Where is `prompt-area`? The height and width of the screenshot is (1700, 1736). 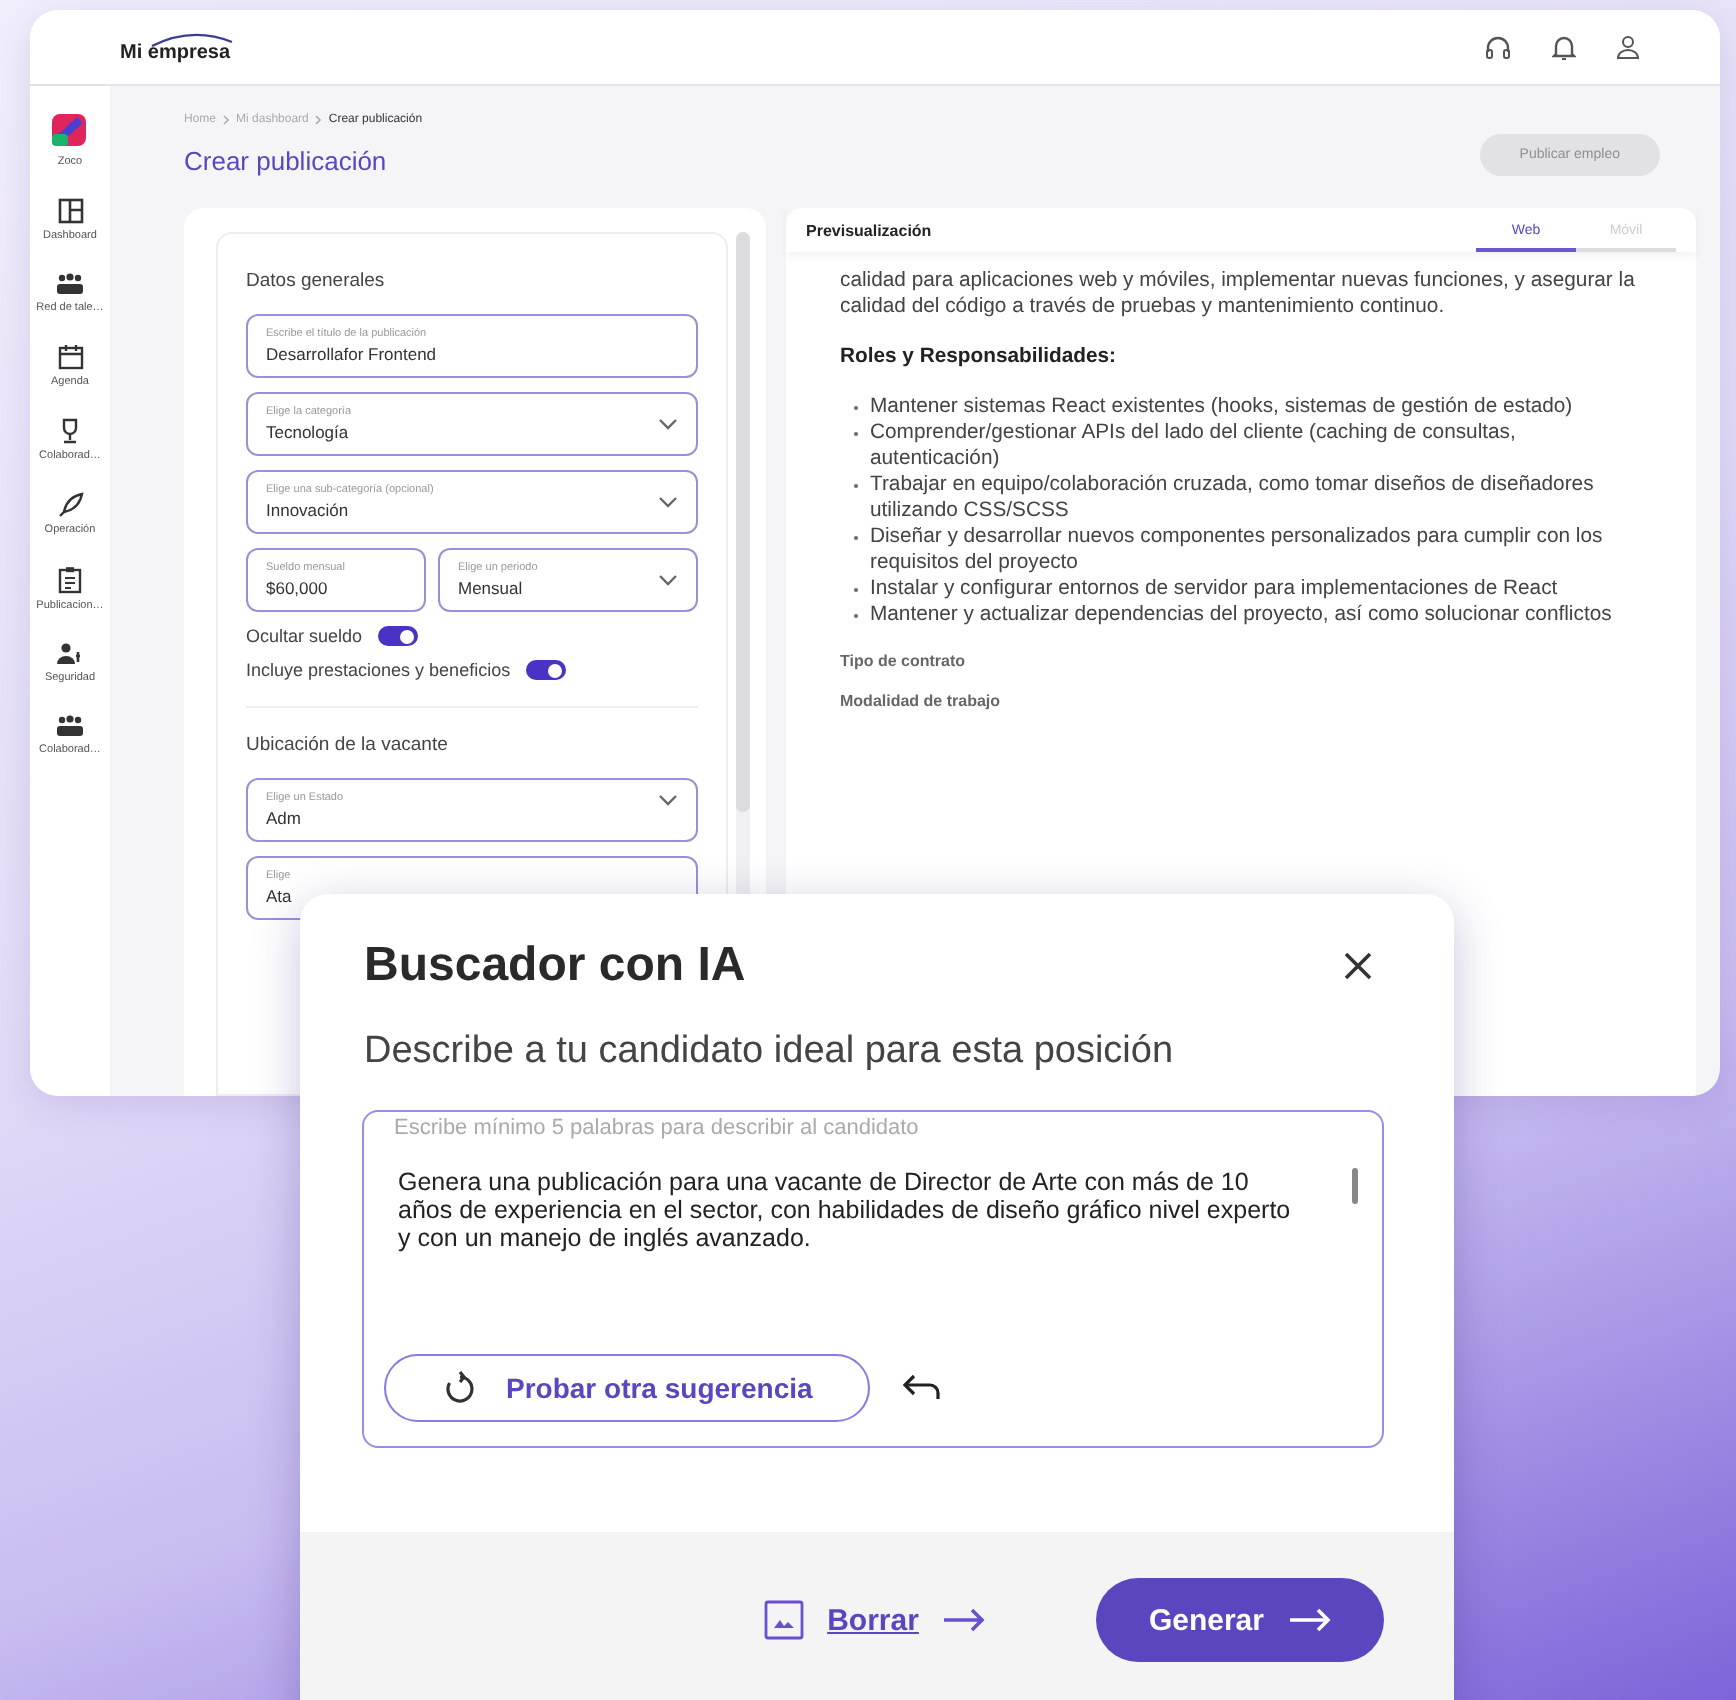
prompt-area is located at coordinates (873, 1279).